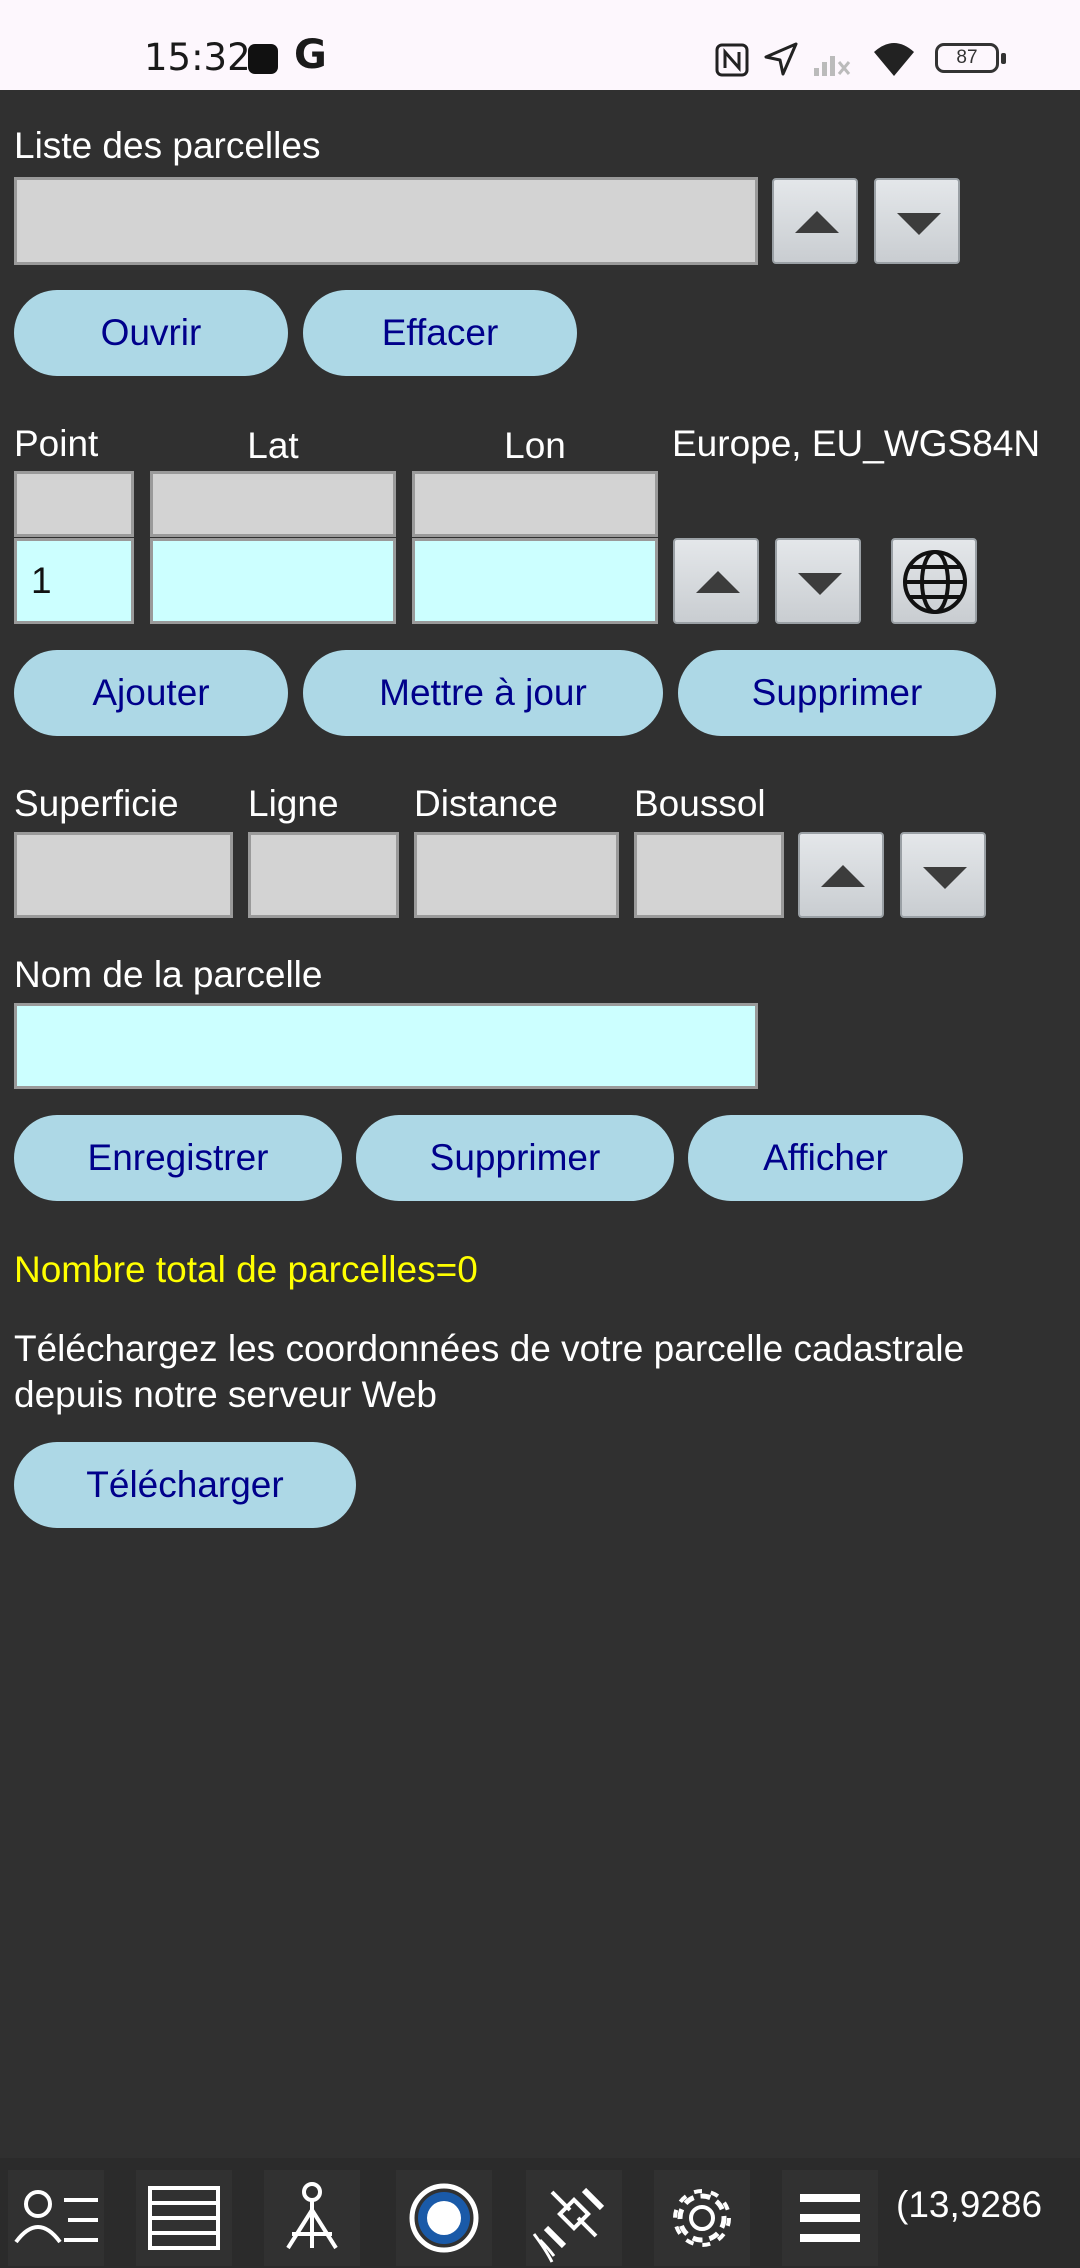 This screenshot has width=1080, height=2268. Describe the element at coordinates (837, 693) in the screenshot. I see `delete-point-button: Supprimer` at that location.